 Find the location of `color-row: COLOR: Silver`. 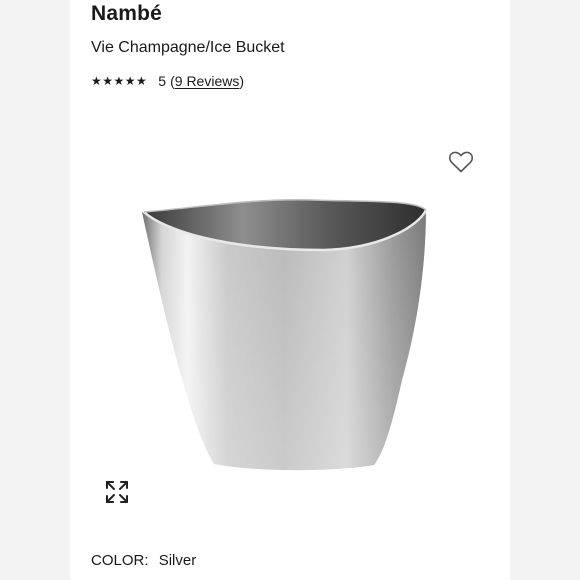

color-row: COLOR: Silver is located at coordinates (143, 560).